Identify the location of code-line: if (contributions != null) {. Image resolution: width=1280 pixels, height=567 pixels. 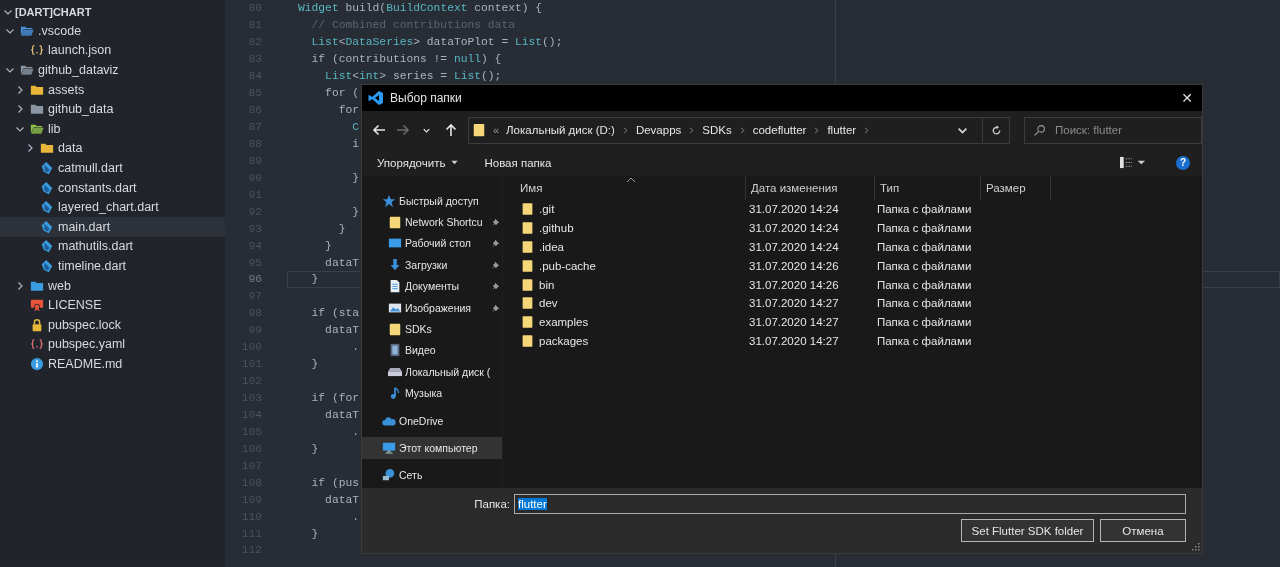
(406, 59).